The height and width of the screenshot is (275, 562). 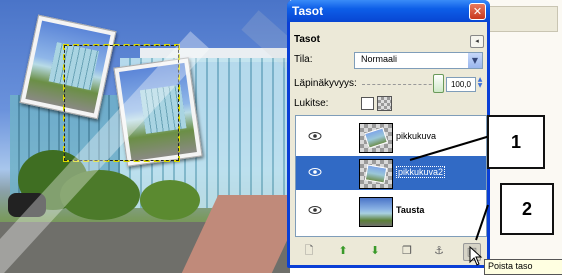 I want to click on callout-lines, so click(x=450, y=188).